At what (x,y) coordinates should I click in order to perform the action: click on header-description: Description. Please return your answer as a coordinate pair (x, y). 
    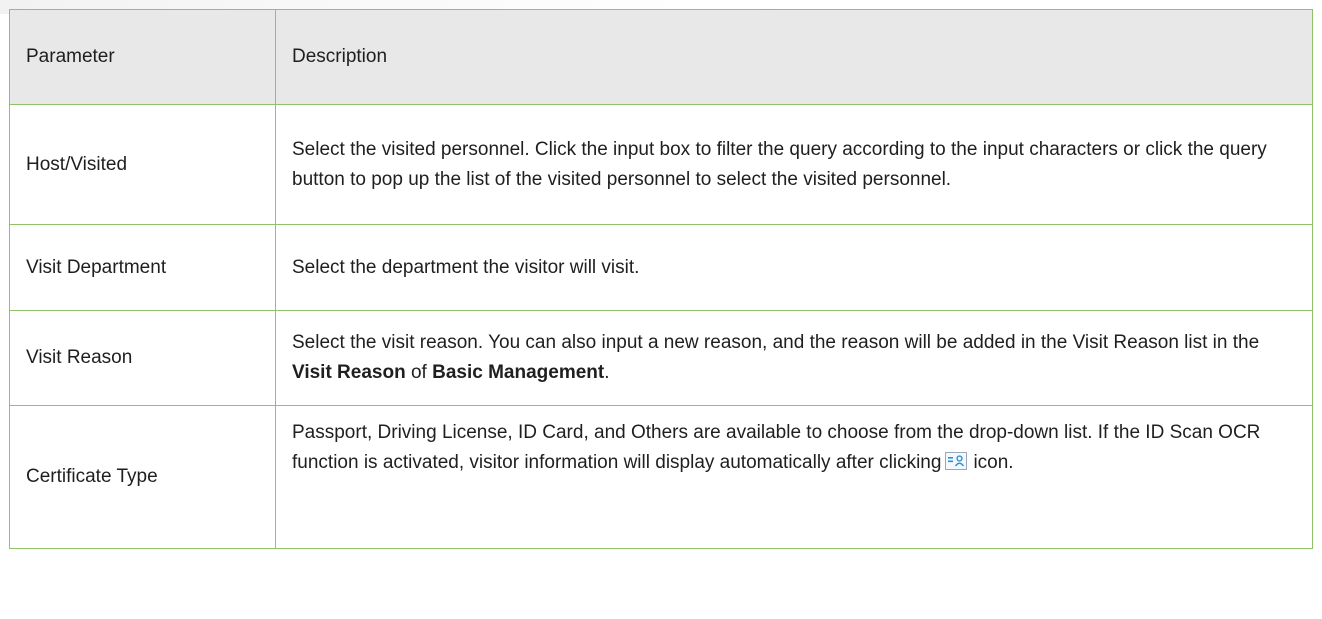
    Looking at the image, I should click on (794, 57).